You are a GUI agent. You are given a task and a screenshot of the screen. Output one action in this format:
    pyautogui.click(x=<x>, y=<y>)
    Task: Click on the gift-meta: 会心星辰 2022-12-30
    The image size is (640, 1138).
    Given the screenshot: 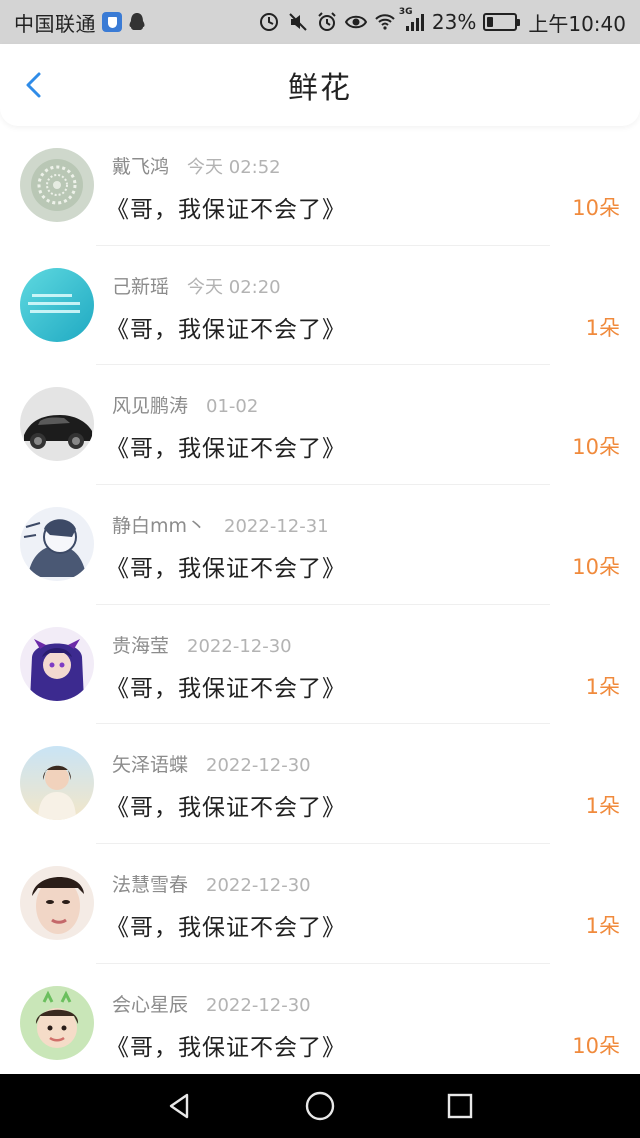 What is the action you would take?
    pyautogui.click(x=211, y=1003)
    